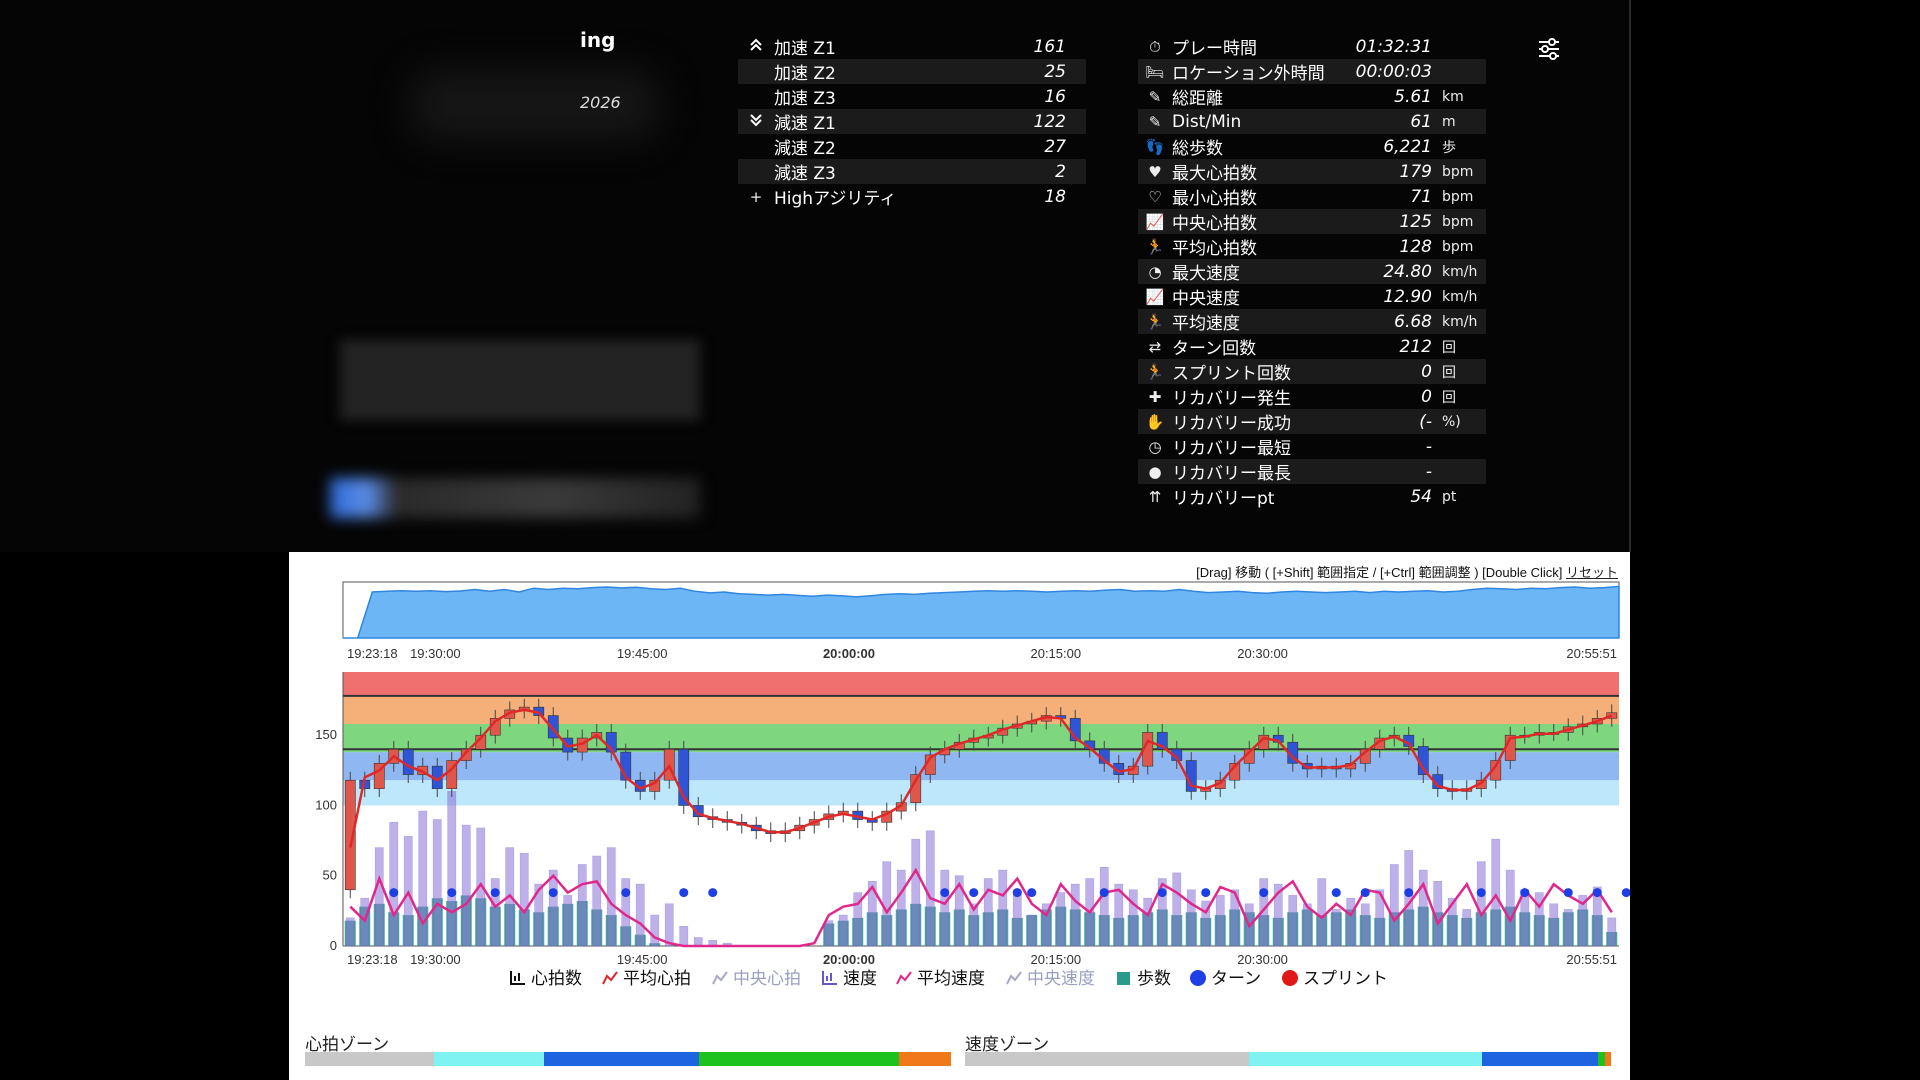 This screenshot has height=1080, width=1920. I want to click on agility-label: 減速 Z1, so click(805, 124).